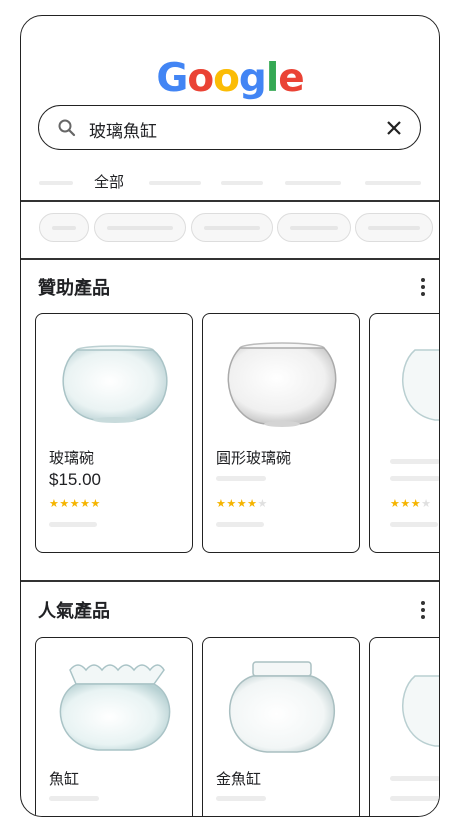 Image resolution: width=464 pixels, height=838 pixels. Describe the element at coordinates (404, 433) in the screenshot. I see `product-card: ★★★★` at that location.